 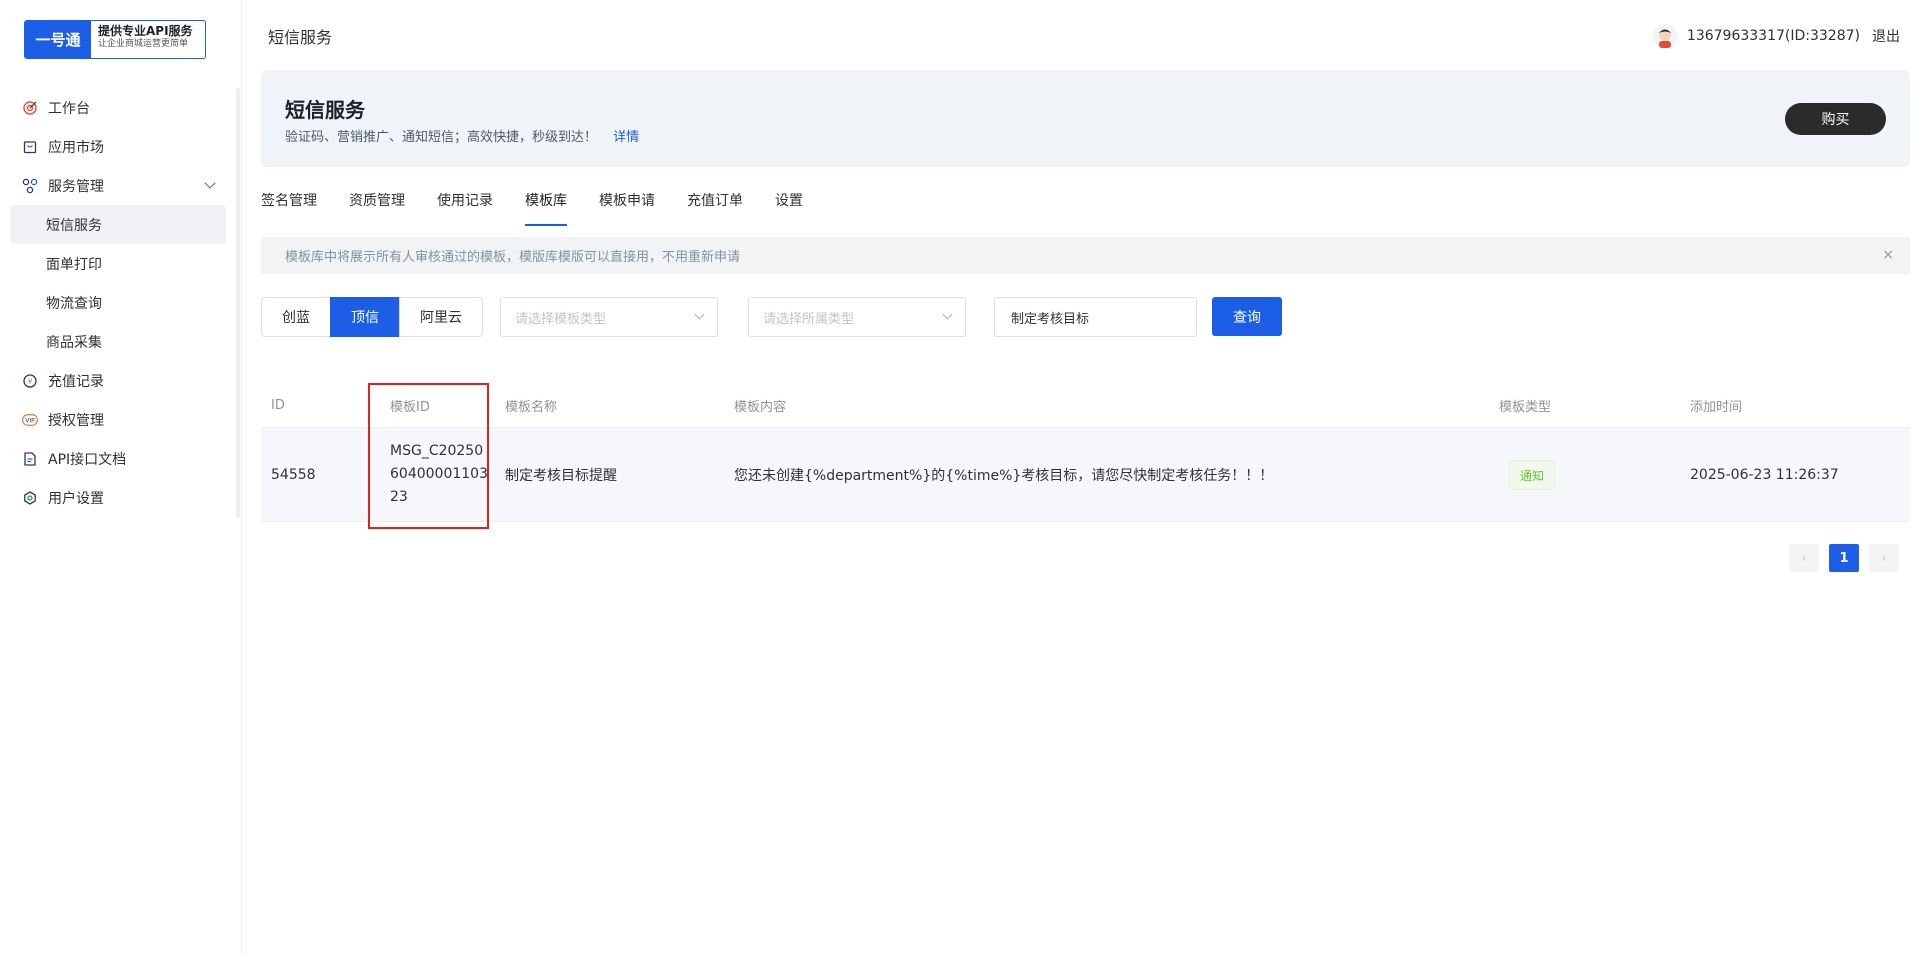 What do you see at coordinates (789, 208) in the screenshot?
I see `tab-settings: 设置` at bounding box center [789, 208].